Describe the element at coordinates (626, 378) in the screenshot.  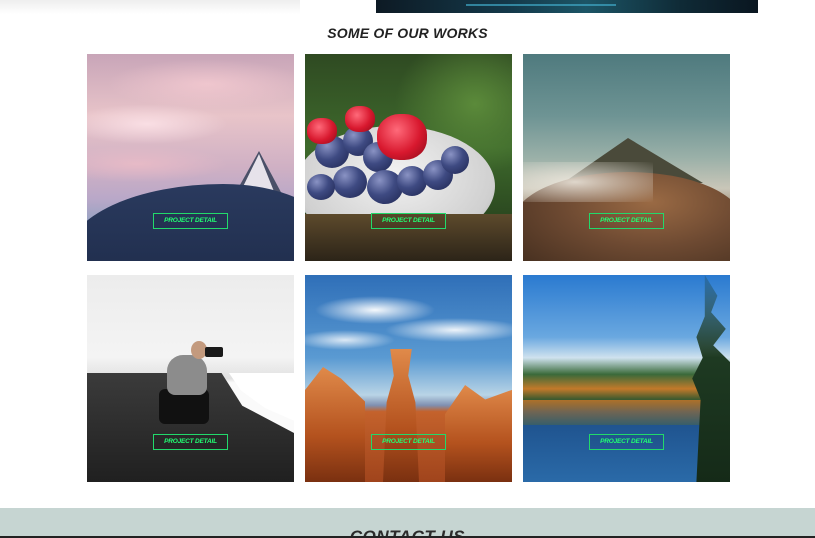
I see `work-card-lake: PROJECT DETAIL` at that location.